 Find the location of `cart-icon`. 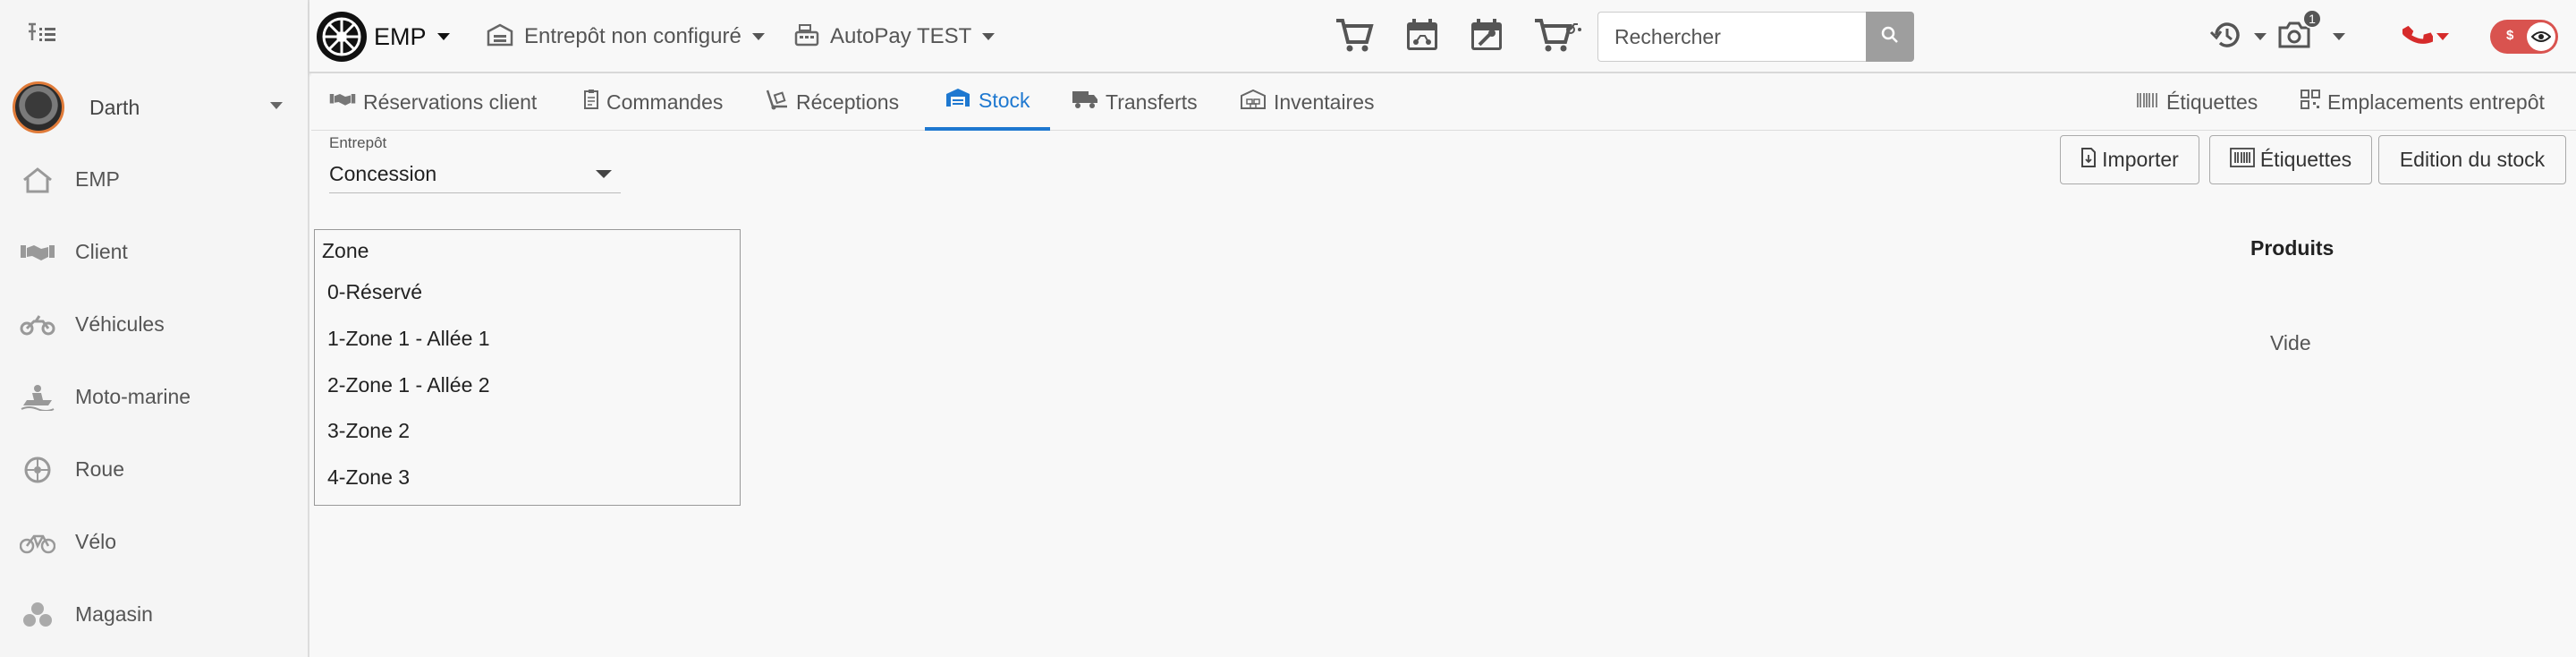

cart-icon is located at coordinates (1354, 37).